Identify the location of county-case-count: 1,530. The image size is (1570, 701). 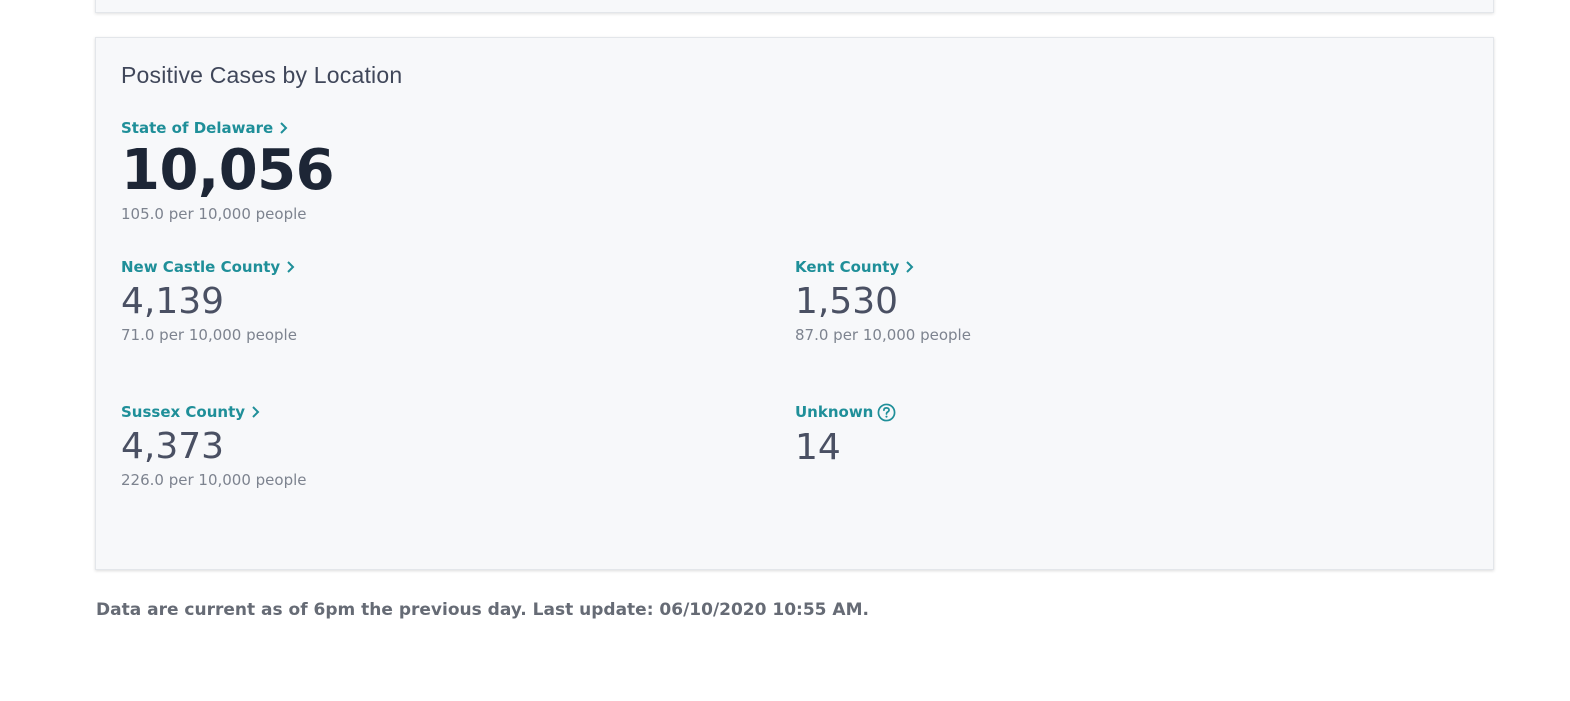
(847, 301).